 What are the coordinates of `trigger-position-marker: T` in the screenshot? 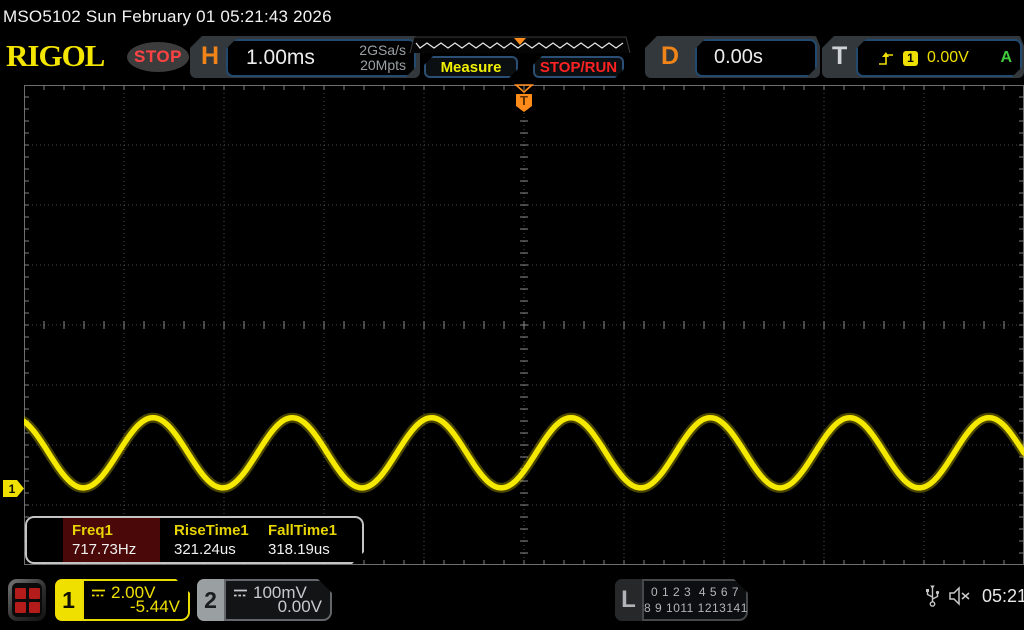 It's located at (524, 98).